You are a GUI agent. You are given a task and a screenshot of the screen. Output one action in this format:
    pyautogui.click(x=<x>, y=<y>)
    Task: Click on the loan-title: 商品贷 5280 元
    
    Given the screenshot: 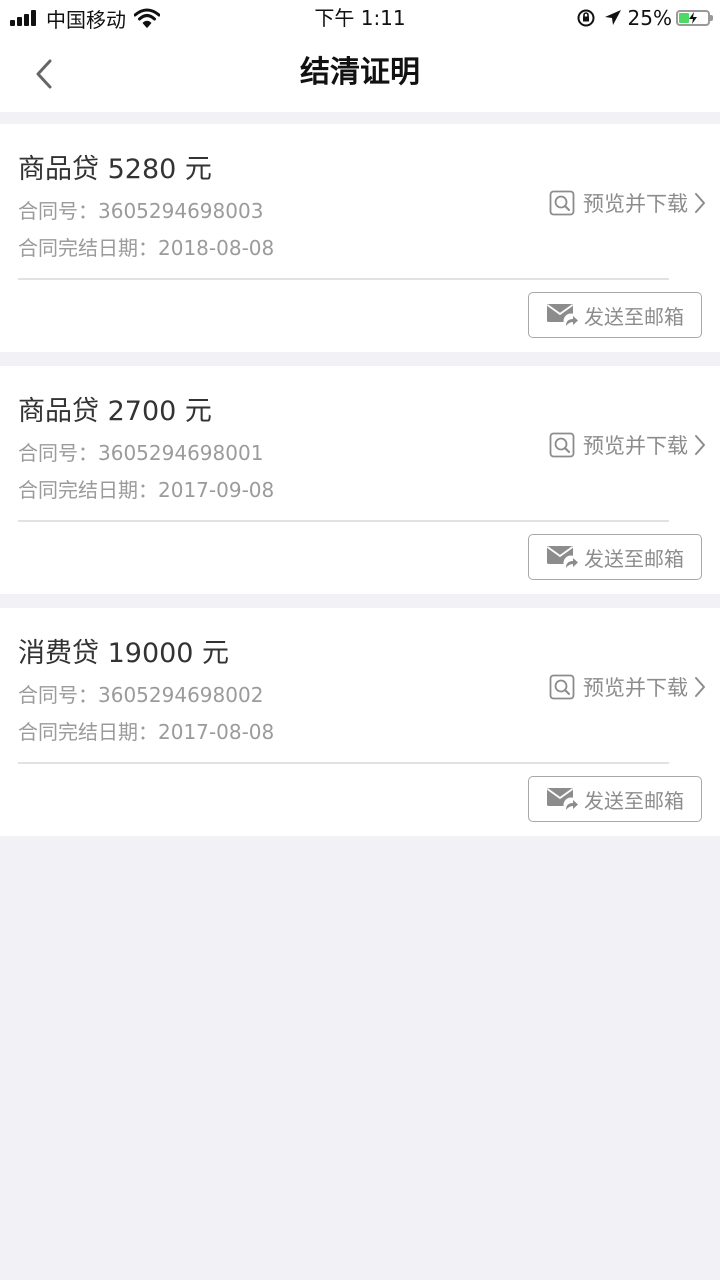 What is the action you would take?
    pyautogui.click(x=115, y=169)
    